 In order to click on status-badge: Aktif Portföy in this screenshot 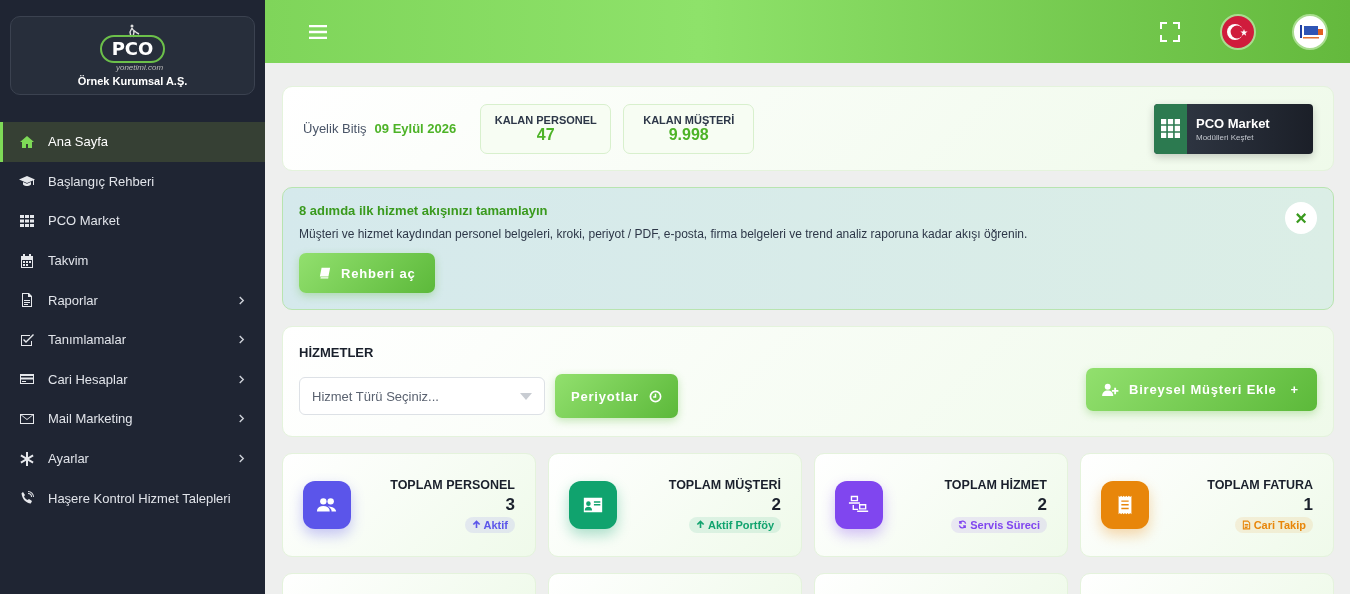, I will do `click(735, 524)`.